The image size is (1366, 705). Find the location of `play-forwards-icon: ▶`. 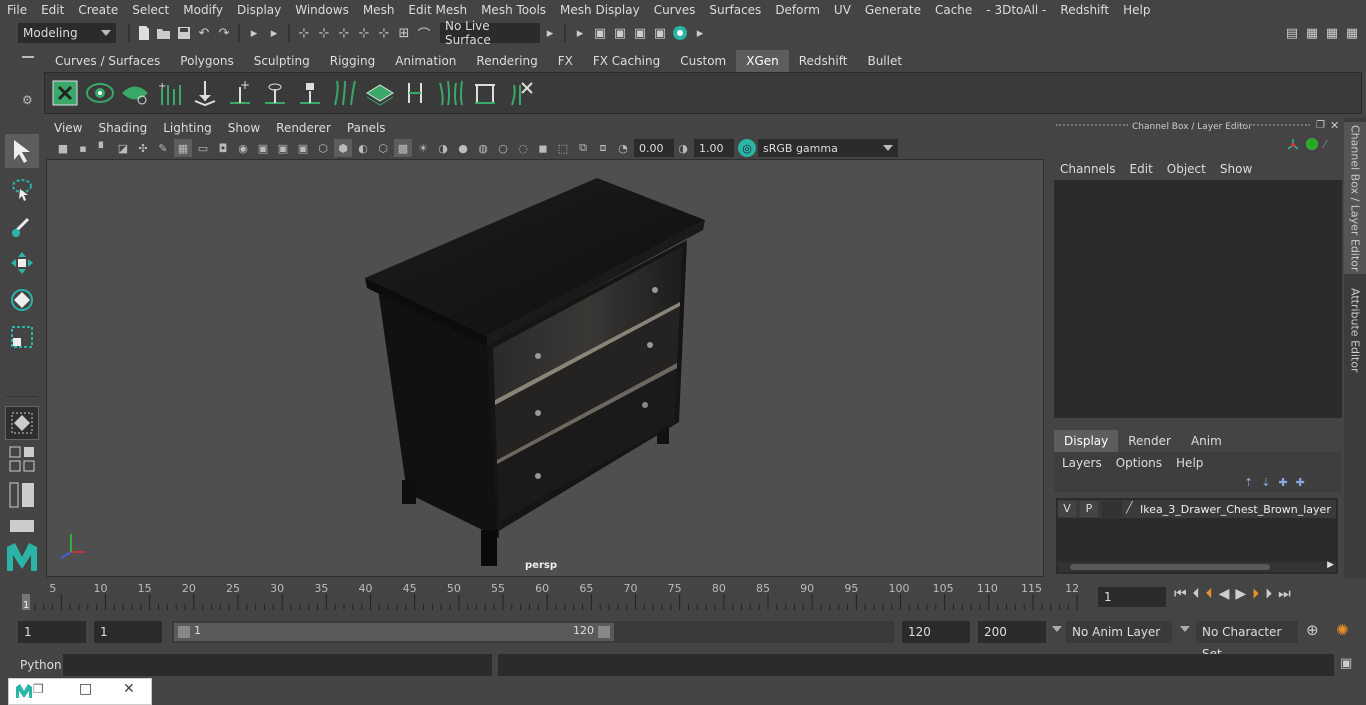

play-forwards-icon: ▶ is located at coordinates (1240, 594).